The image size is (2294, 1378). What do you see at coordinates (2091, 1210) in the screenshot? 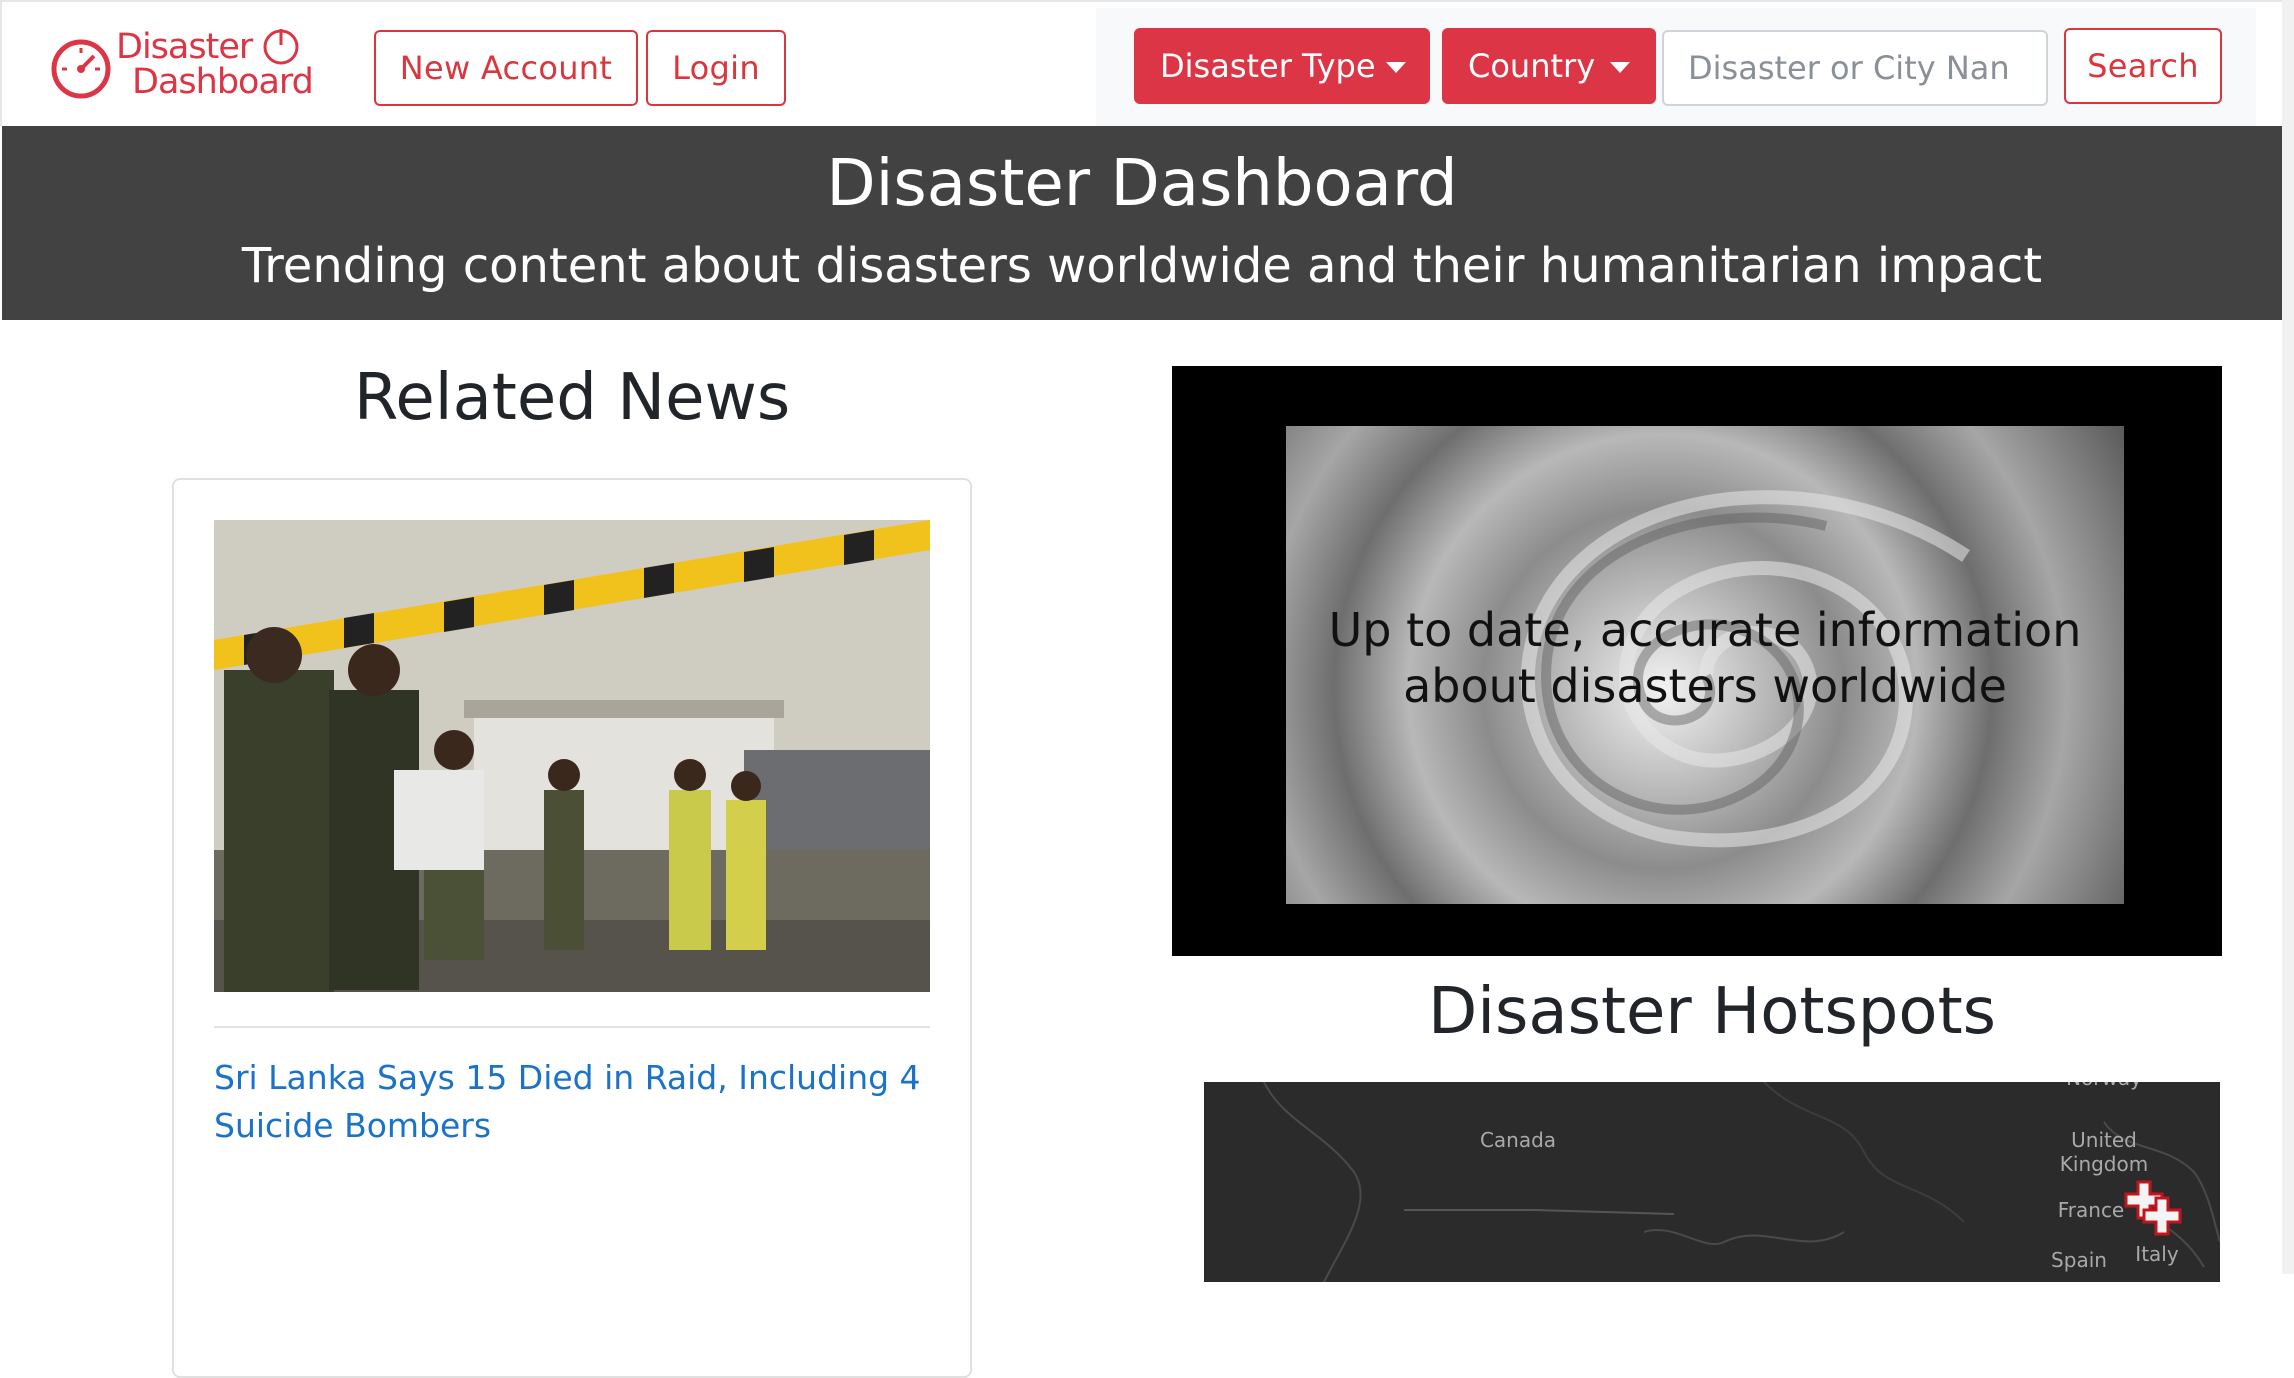
I see `map-label-france: France` at bounding box center [2091, 1210].